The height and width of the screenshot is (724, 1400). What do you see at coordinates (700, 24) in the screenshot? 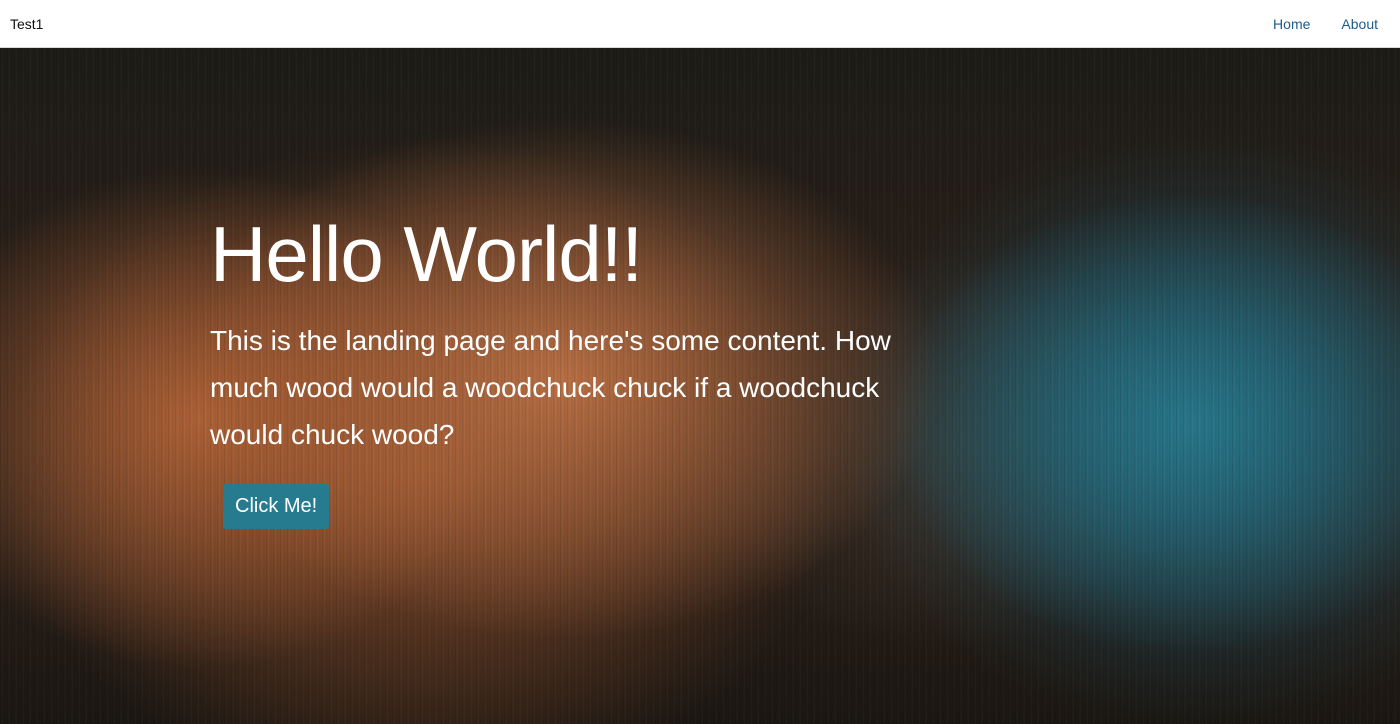
I see `top-navbar: Test1 Home About` at bounding box center [700, 24].